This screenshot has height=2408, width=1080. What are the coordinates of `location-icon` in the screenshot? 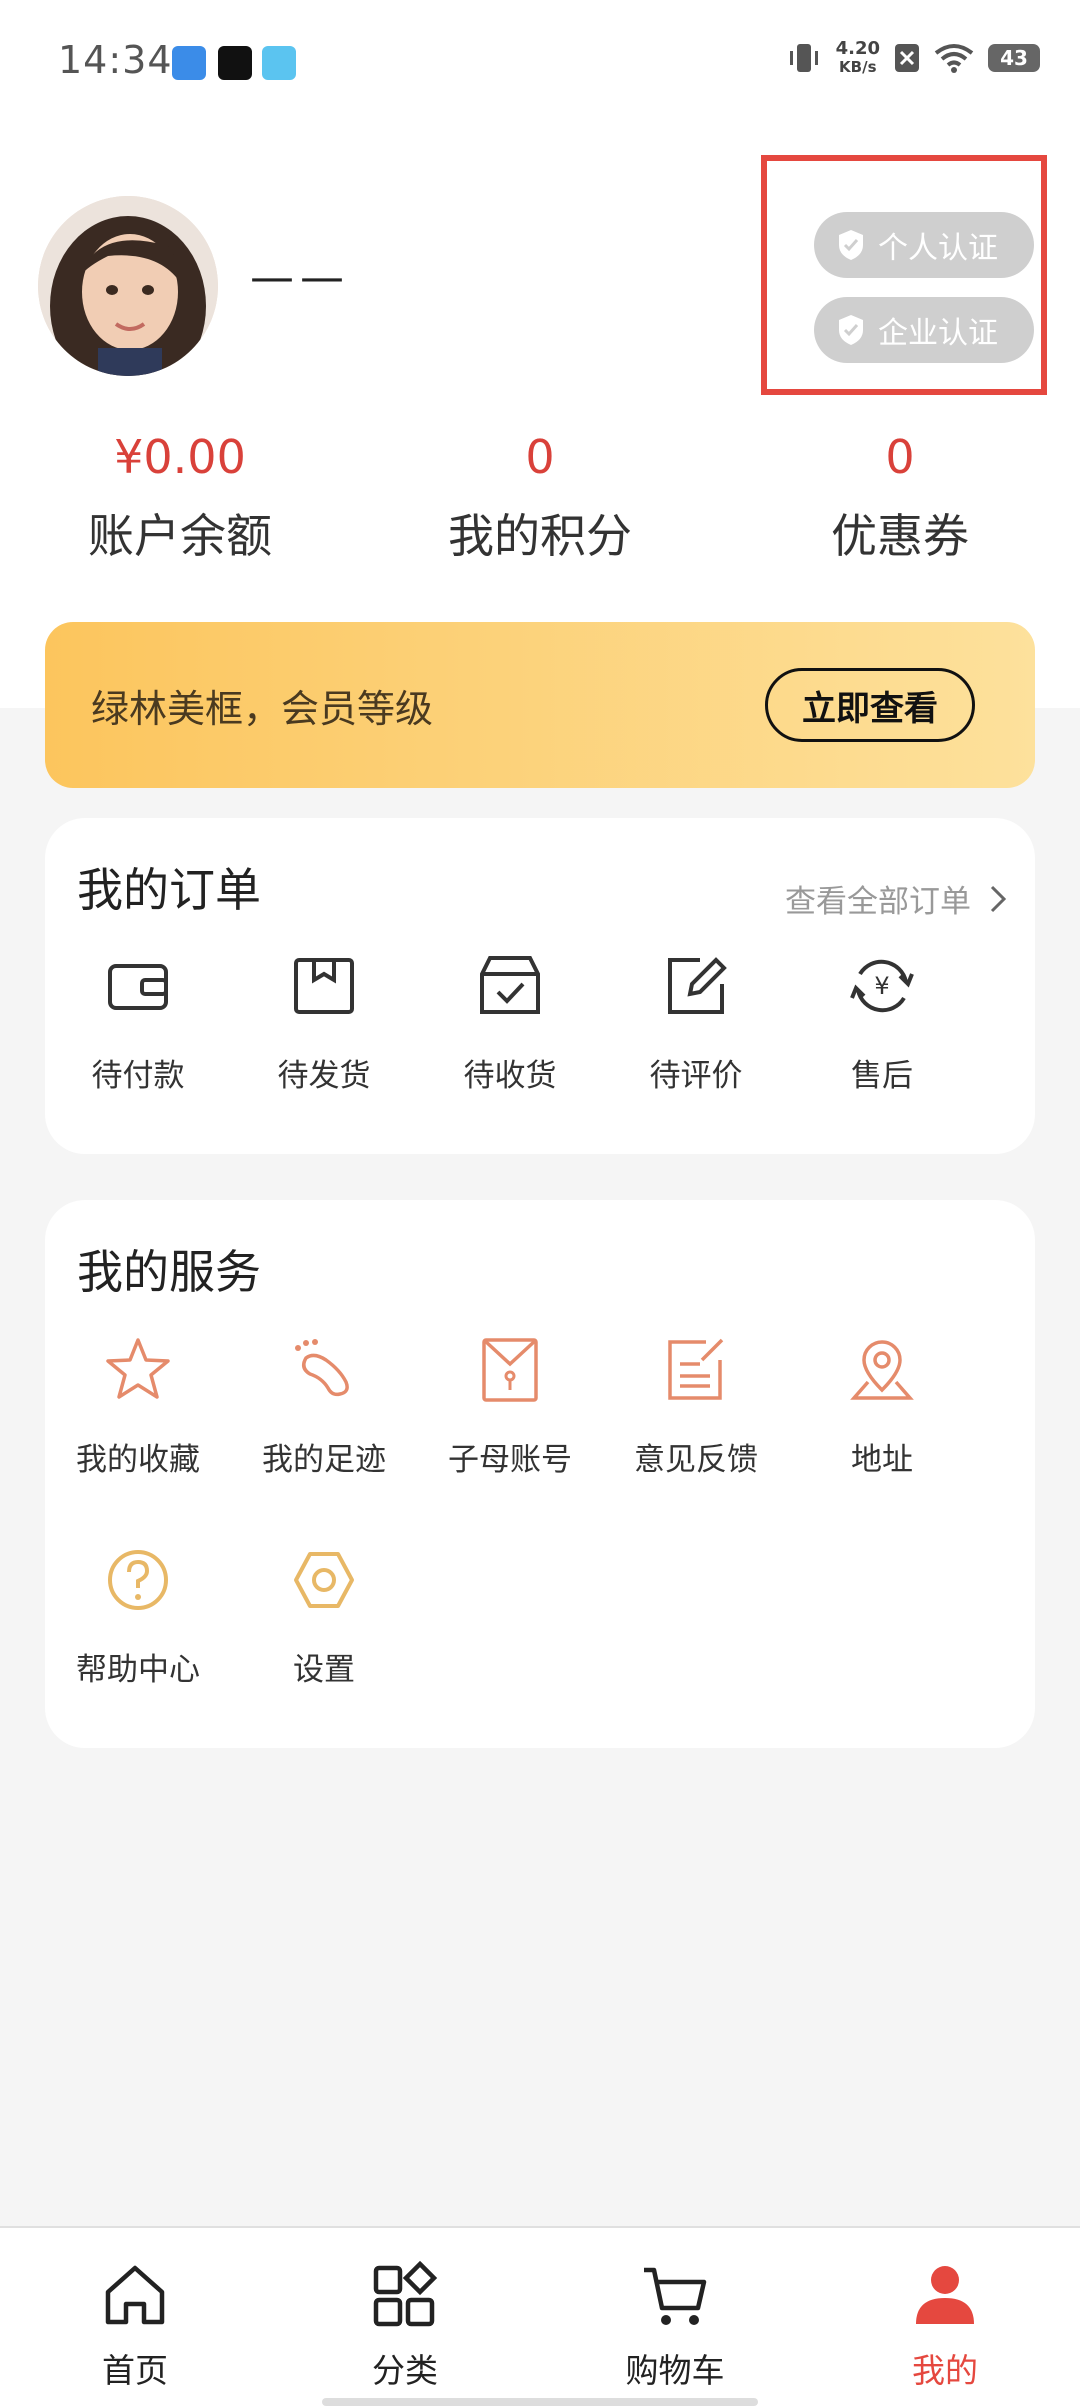 It's located at (882, 1370).